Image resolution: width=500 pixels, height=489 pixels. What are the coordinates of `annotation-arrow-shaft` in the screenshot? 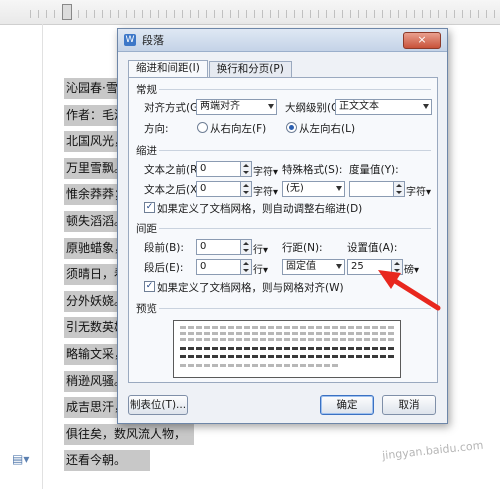 It's located at (415, 293).